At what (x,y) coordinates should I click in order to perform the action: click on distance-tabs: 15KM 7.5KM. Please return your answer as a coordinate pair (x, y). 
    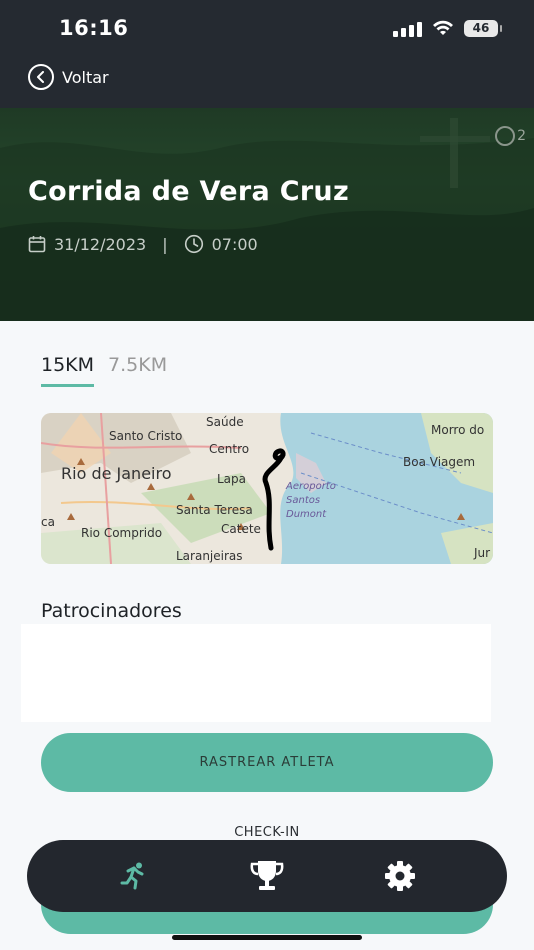
    Looking at the image, I should click on (104, 370).